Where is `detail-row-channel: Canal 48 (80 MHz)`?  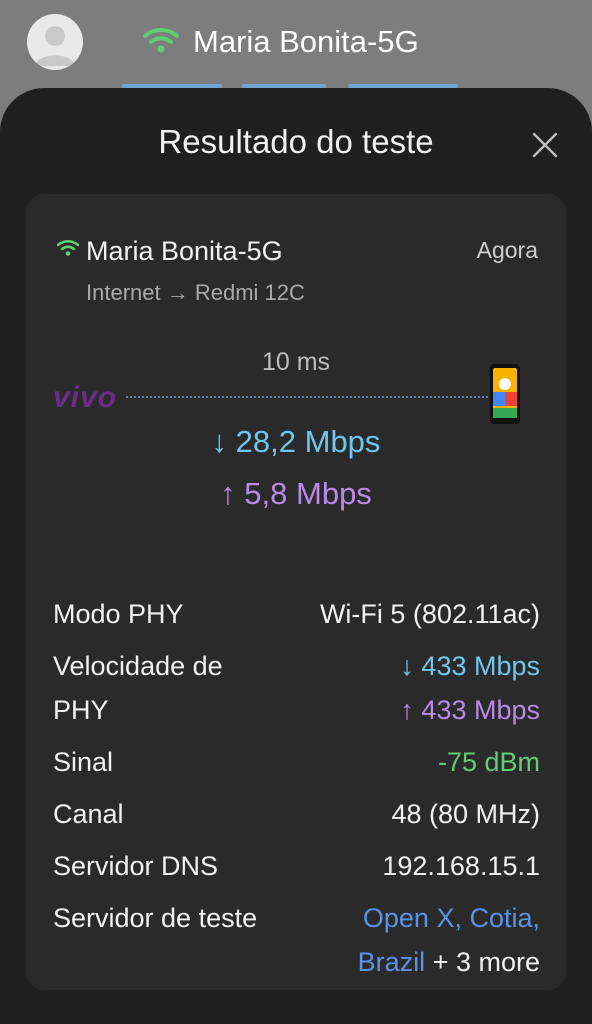
detail-row-channel: Canal 48 (80 MHz) is located at coordinates (296, 814).